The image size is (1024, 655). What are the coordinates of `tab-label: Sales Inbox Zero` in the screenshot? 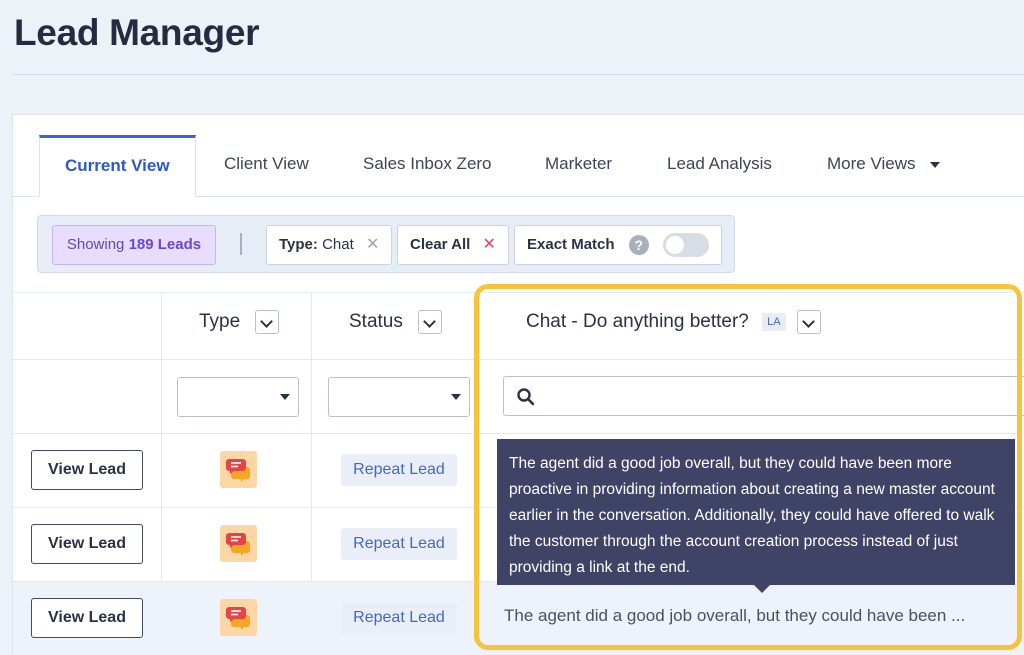 It's located at (427, 163).